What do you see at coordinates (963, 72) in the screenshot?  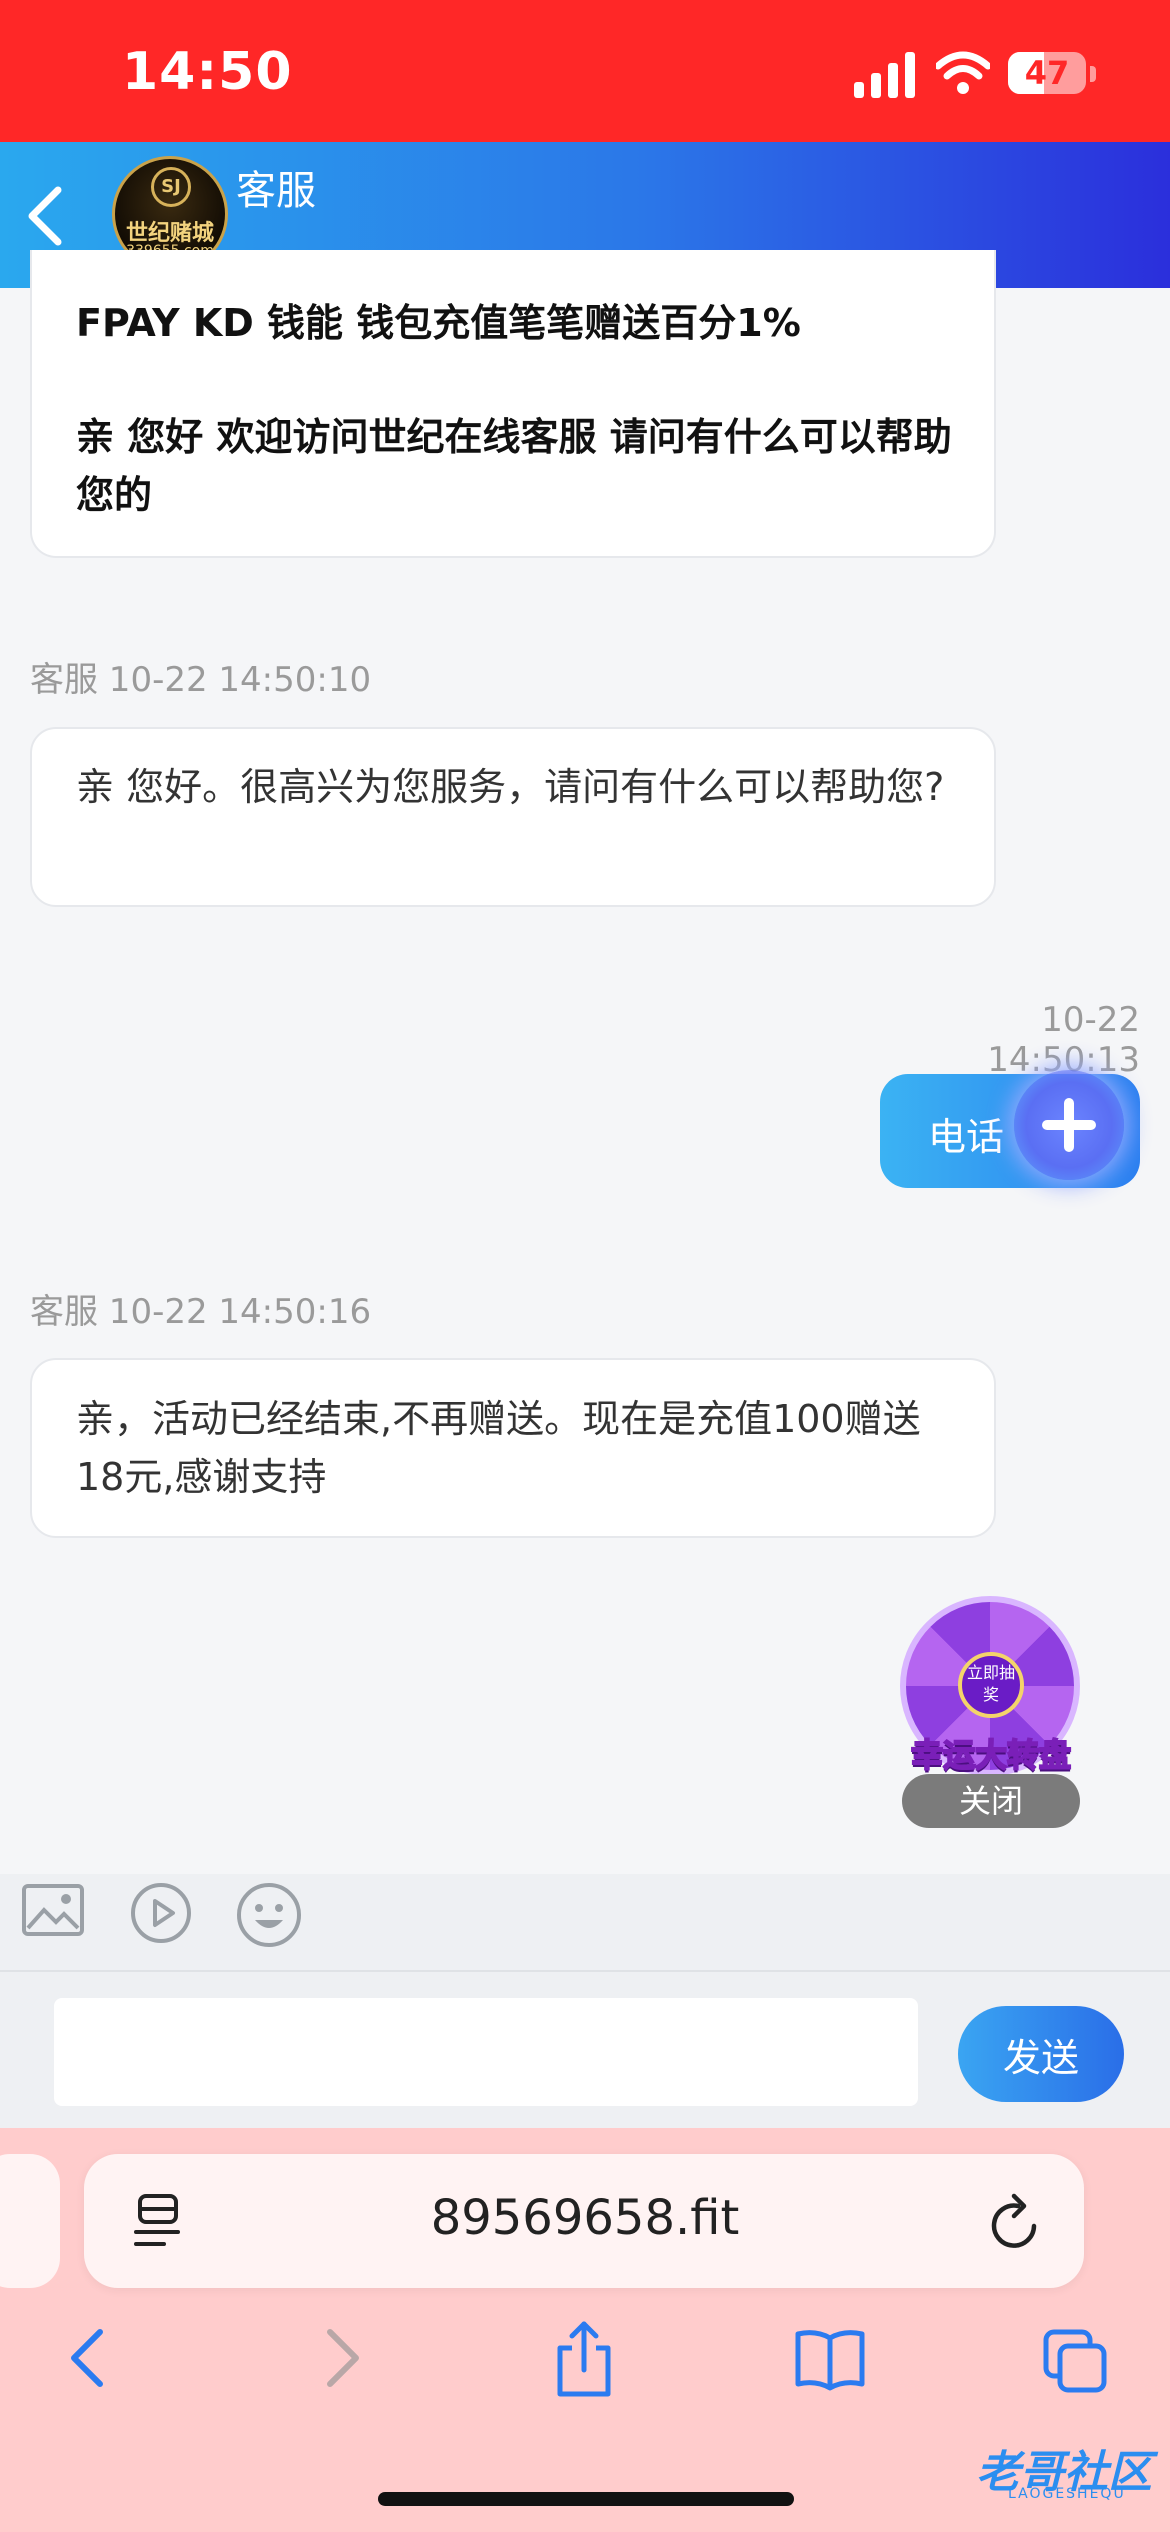 I see `wifi-icon` at bounding box center [963, 72].